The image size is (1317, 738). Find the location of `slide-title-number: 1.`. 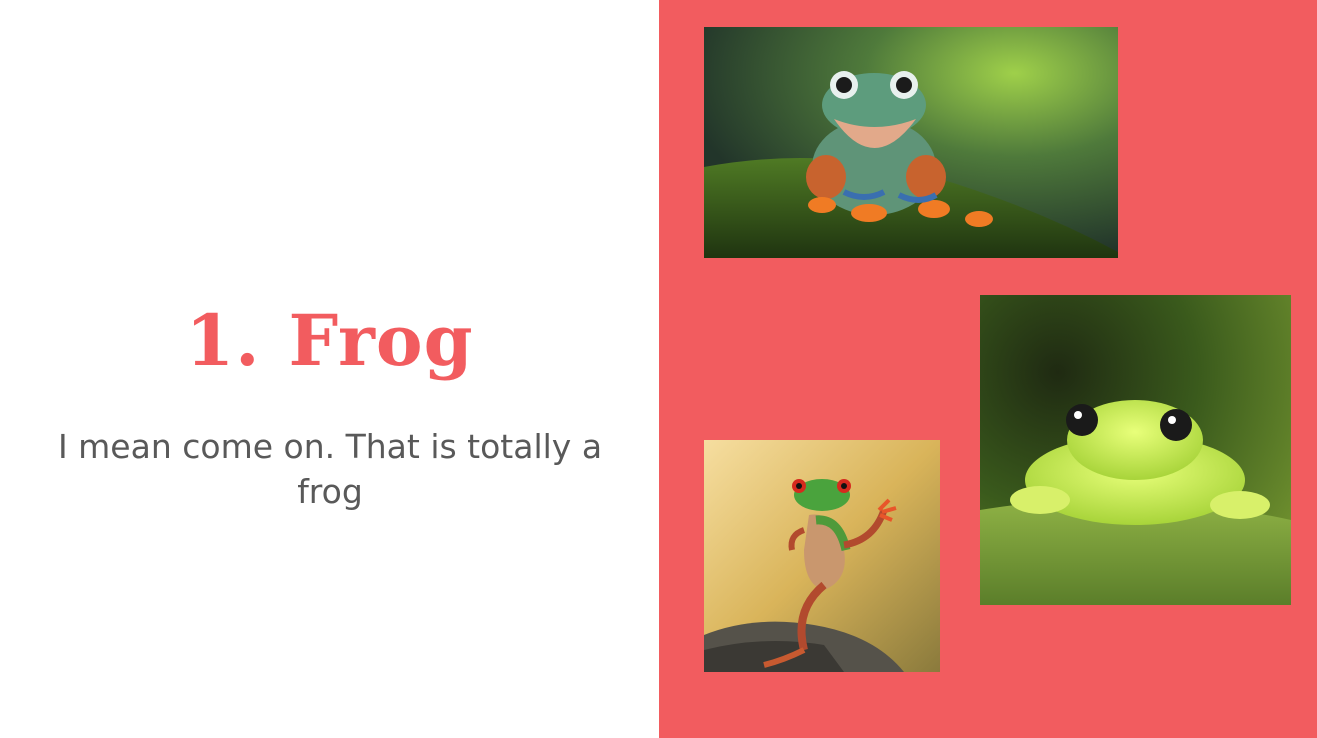

slide-title-number: 1. is located at coordinates (223, 340).